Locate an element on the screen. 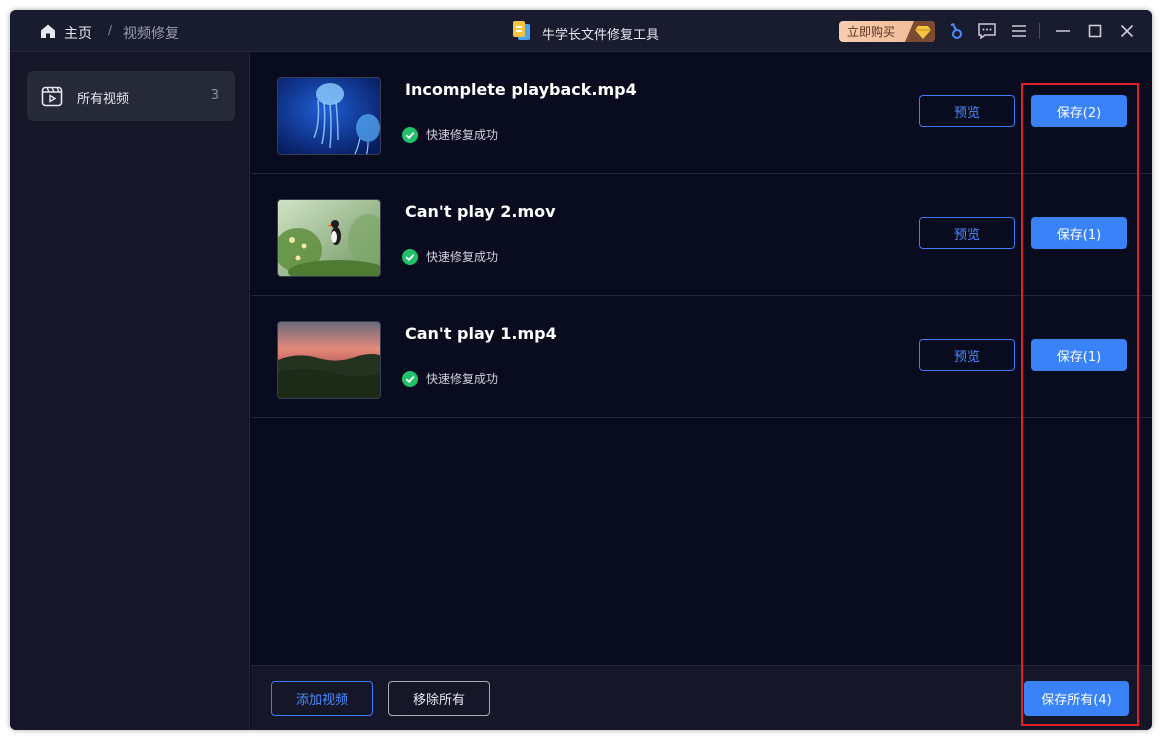 The image size is (1162, 740). add-video-button: 添加视频 is located at coordinates (322, 698).